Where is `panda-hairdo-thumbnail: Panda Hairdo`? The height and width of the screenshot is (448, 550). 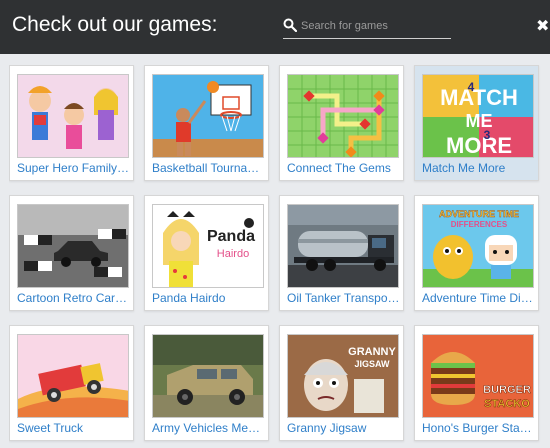 panda-hairdo-thumbnail: Panda Hairdo is located at coordinates (208, 246).